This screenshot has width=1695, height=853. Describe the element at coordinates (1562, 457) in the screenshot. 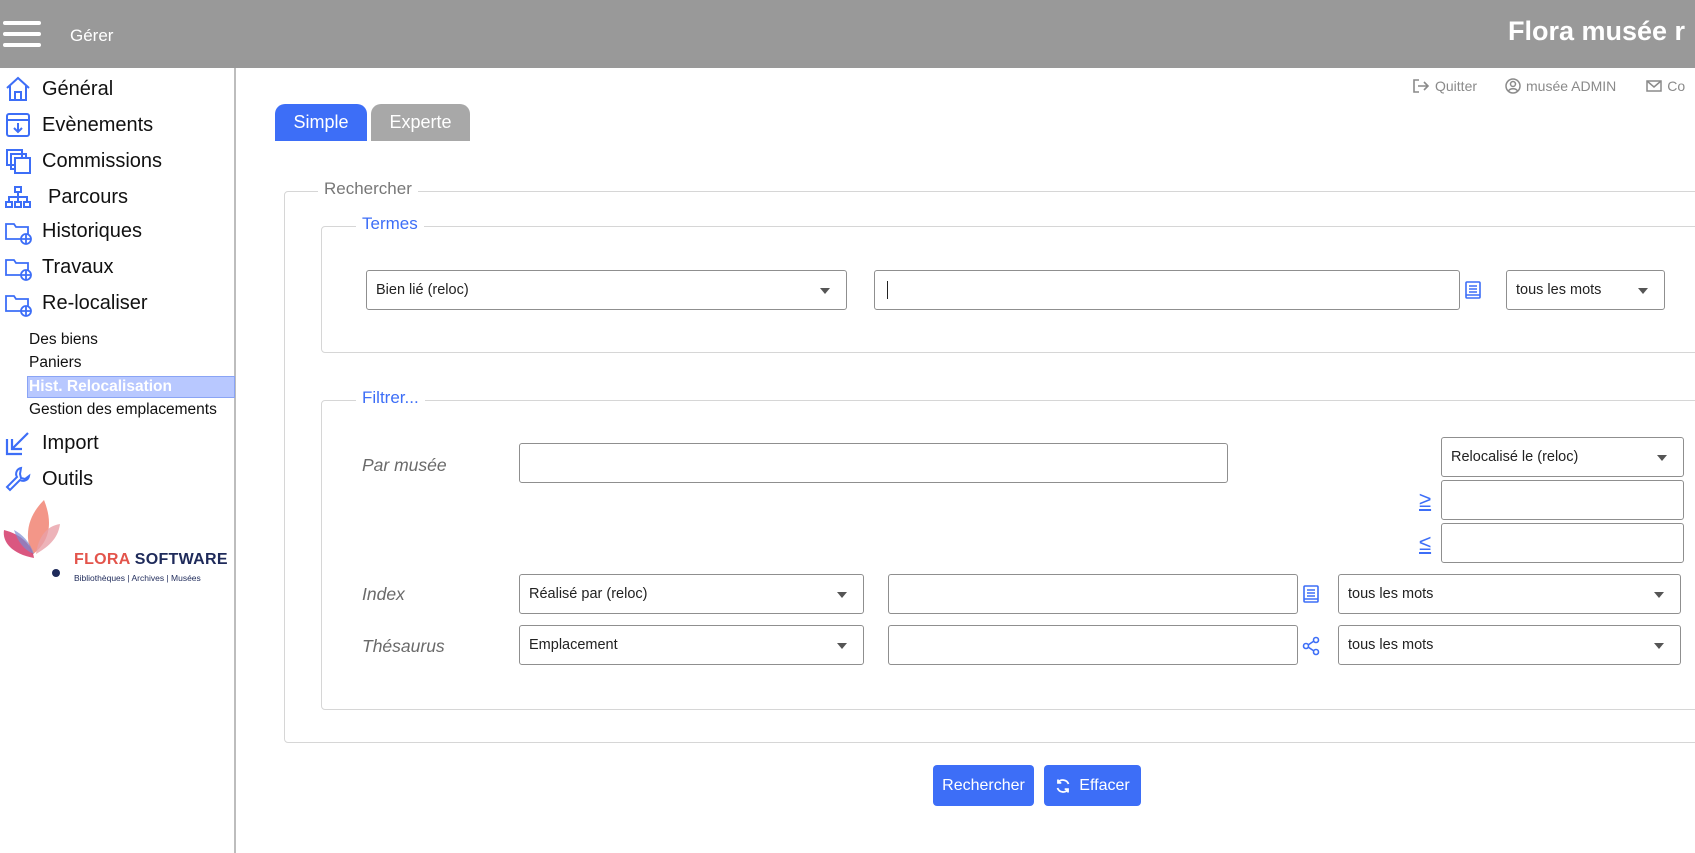

I see `date-field-select: Relocalisé le (reloc)` at that location.